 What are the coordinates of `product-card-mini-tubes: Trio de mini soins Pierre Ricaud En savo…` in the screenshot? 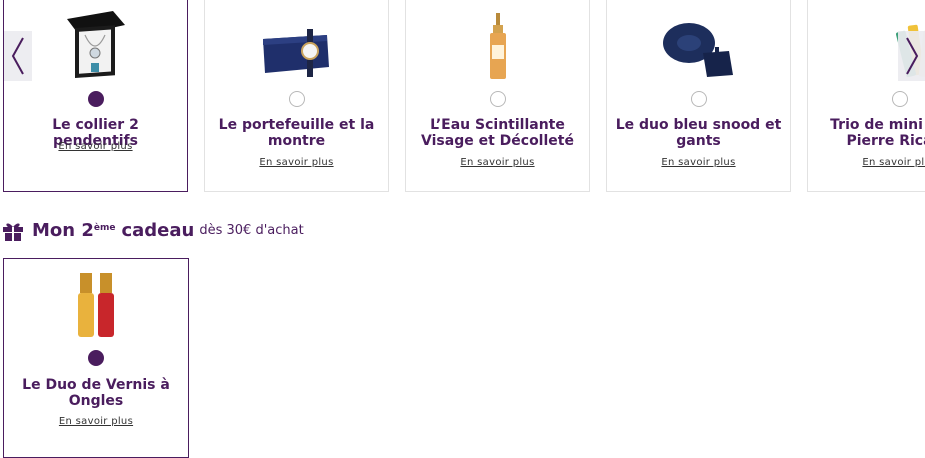 It's located at (866, 96).